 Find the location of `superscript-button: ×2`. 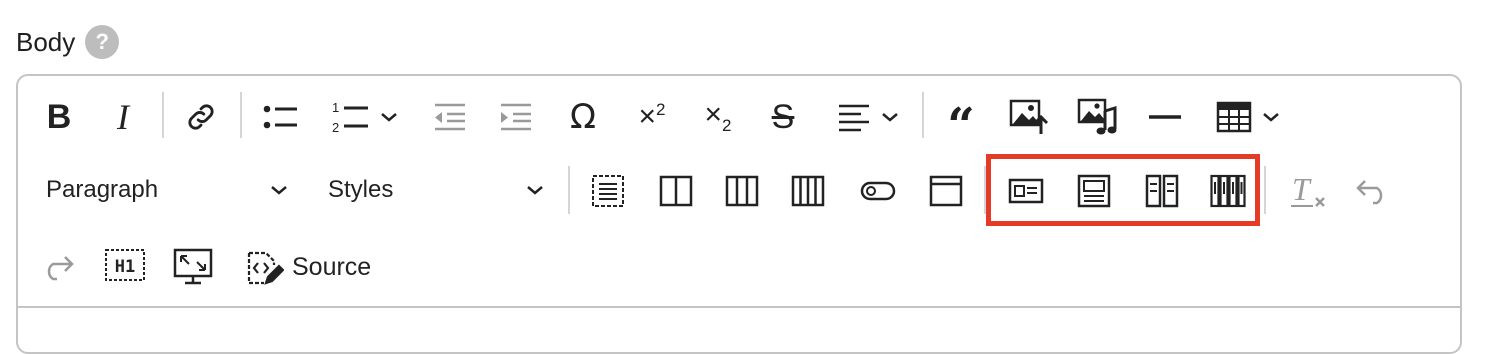

superscript-button: ×2 is located at coordinates (652, 117).